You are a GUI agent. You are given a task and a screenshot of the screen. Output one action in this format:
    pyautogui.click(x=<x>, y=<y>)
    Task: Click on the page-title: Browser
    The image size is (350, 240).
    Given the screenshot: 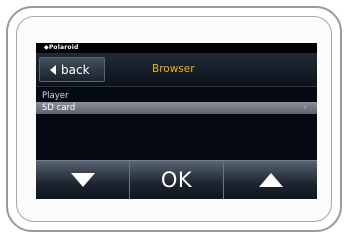 What is the action you would take?
    pyautogui.click(x=173, y=69)
    